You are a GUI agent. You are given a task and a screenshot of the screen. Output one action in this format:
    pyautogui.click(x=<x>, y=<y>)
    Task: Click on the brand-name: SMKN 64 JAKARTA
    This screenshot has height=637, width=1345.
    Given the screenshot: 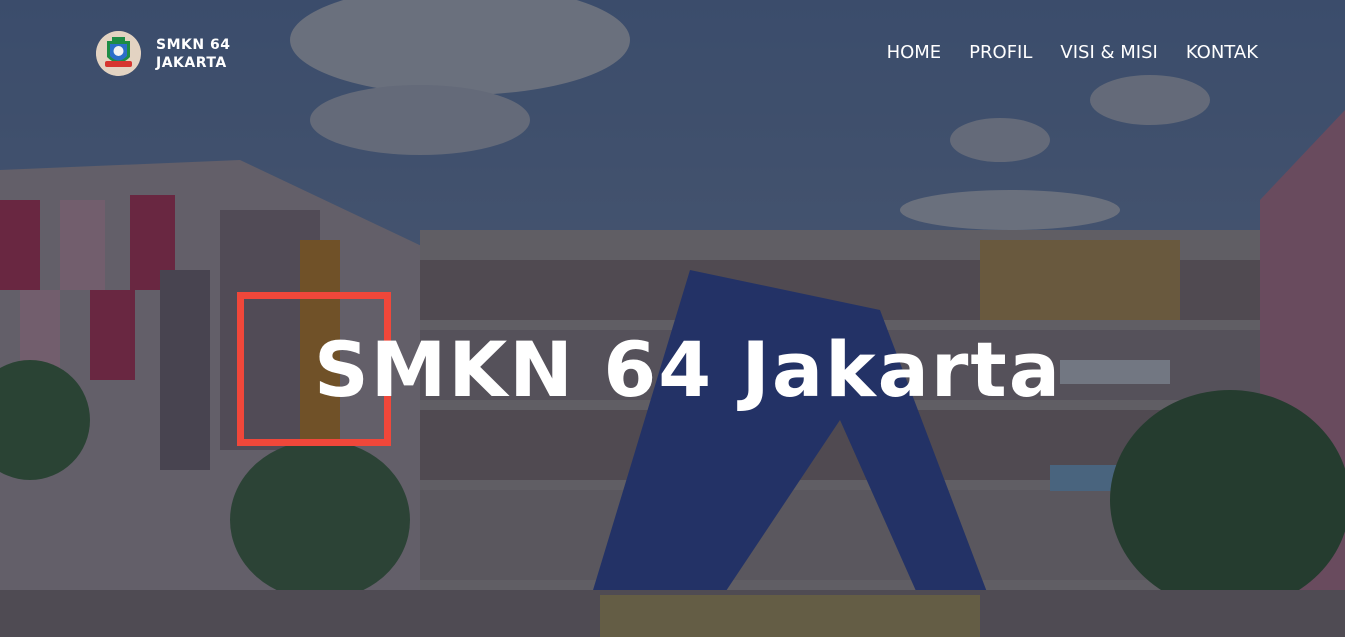 What is the action you would take?
    pyautogui.click(x=193, y=54)
    